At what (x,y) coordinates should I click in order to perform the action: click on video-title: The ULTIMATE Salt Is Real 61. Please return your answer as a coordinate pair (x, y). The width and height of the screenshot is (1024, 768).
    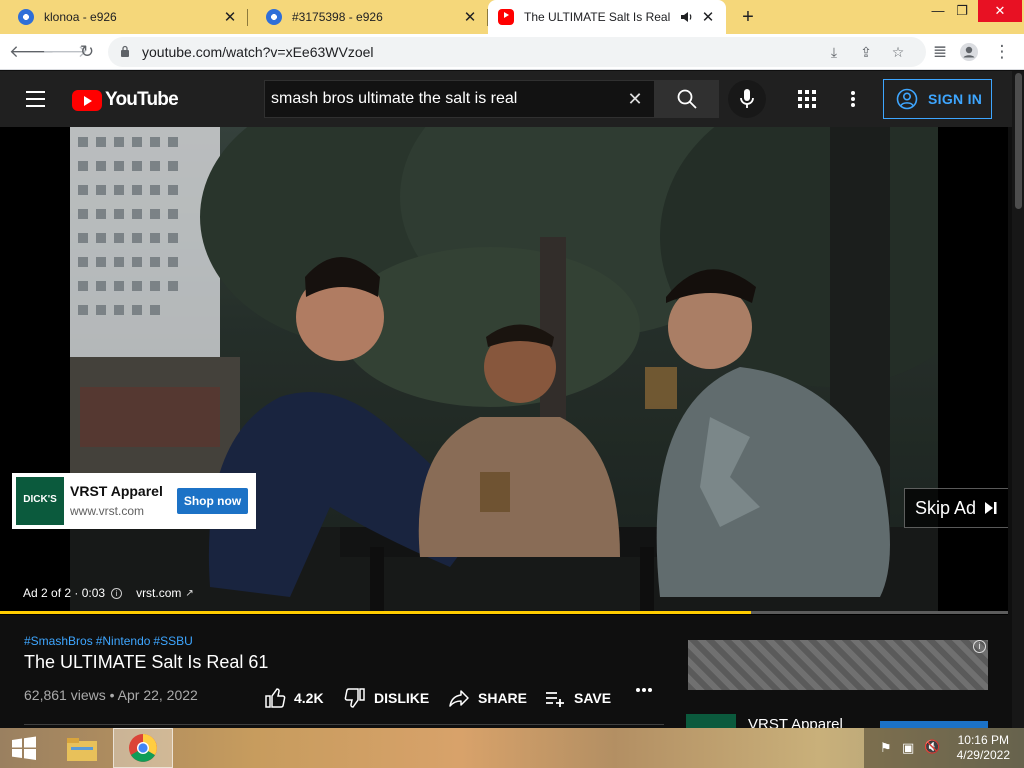
    Looking at the image, I should click on (146, 662).